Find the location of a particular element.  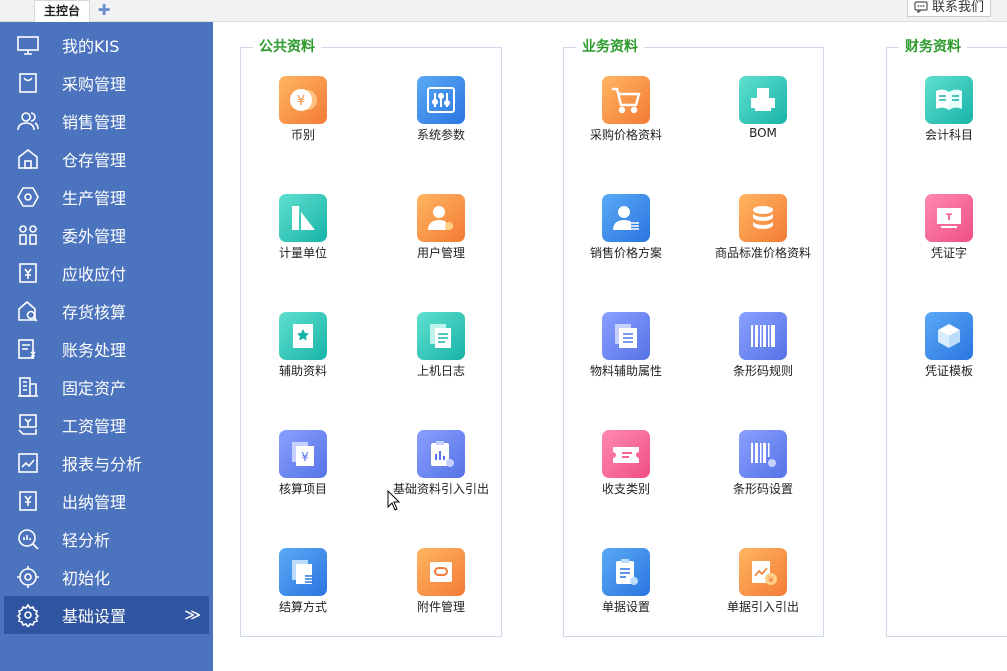

contact-us-label: 联系我们 is located at coordinates (958, 7).